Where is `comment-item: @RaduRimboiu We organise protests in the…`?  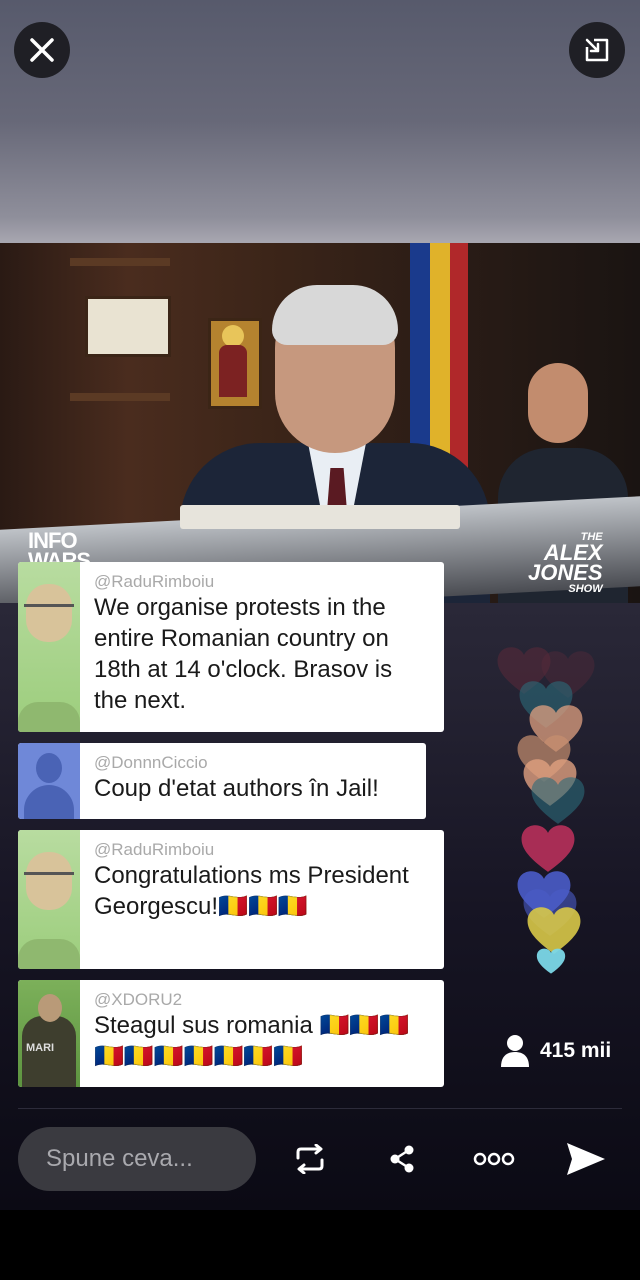 comment-item: @RaduRimboiu We organise protests in the… is located at coordinates (231, 647).